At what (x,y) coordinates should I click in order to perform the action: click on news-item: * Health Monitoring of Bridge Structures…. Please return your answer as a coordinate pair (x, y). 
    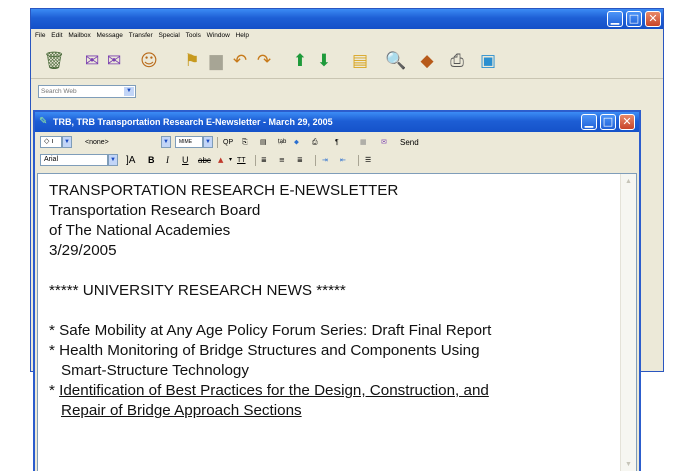
    Looking at the image, I should click on (264, 350).